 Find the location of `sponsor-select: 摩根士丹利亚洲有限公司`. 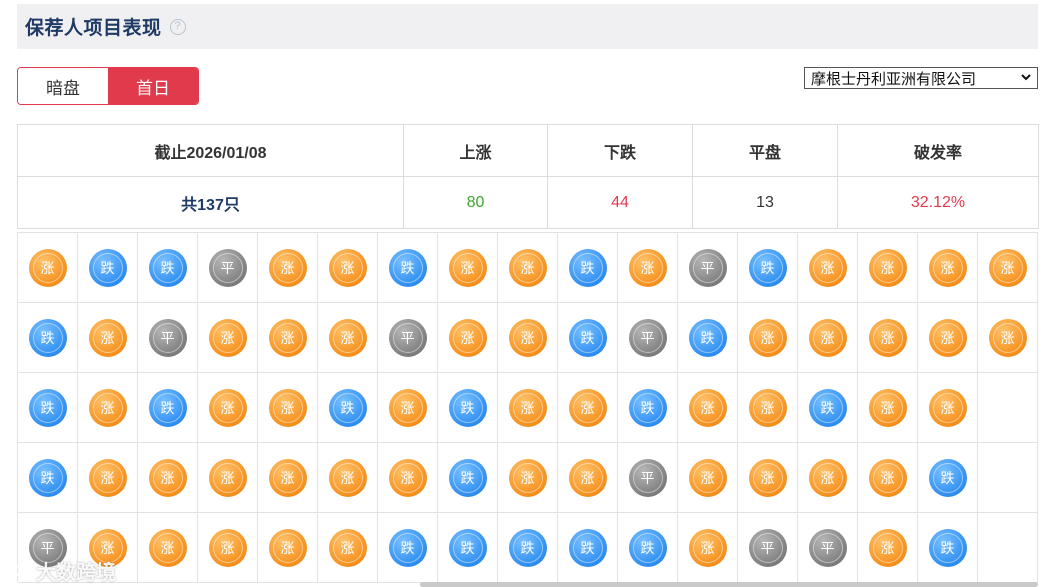

sponsor-select: 摩根士丹利亚洲有限公司 is located at coordinates (921, 78).